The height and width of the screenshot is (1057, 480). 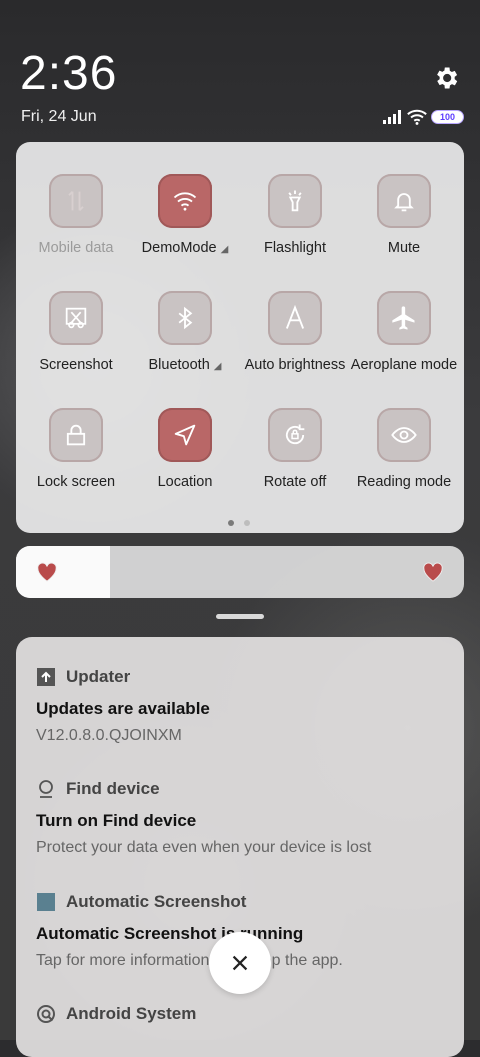 I want to click on date: Fri, 24 Jun, so click(x=59, y=116).